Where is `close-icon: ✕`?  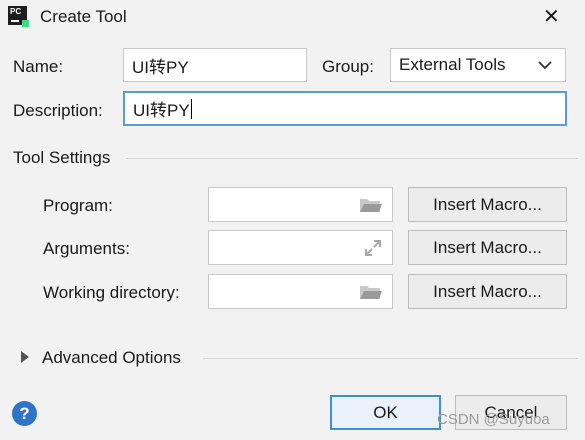 close-icon: ✕ is located at coordinates (551, 16).